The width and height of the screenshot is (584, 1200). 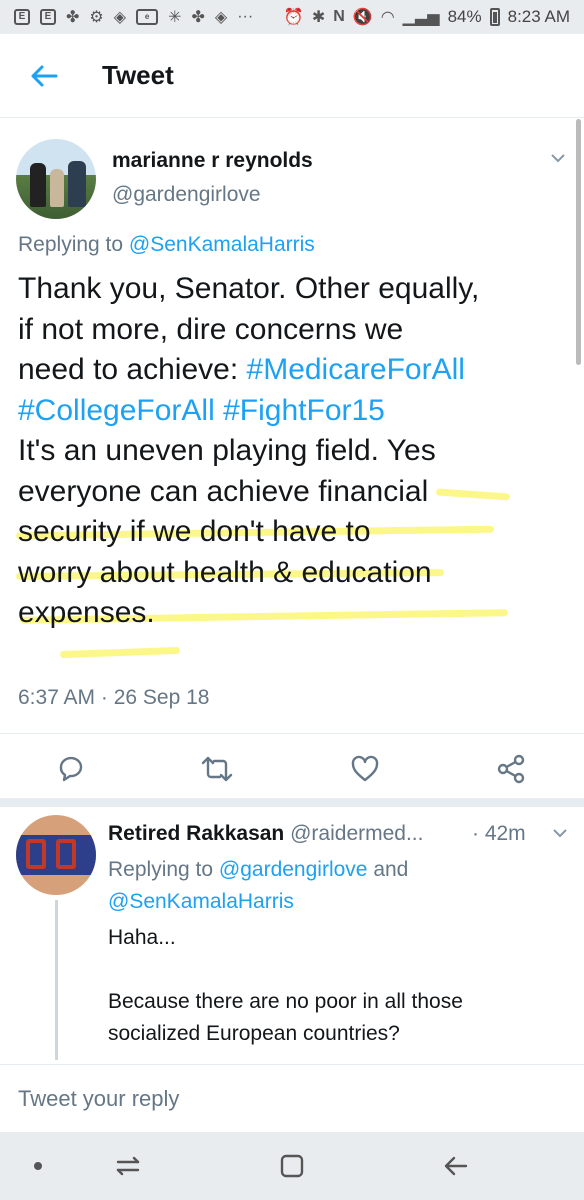 What do you see at coordinates (223, 491) in the screenshot?
I see `tweet-text-line: everyone can achieve financial` at bounding box center [223, 491].